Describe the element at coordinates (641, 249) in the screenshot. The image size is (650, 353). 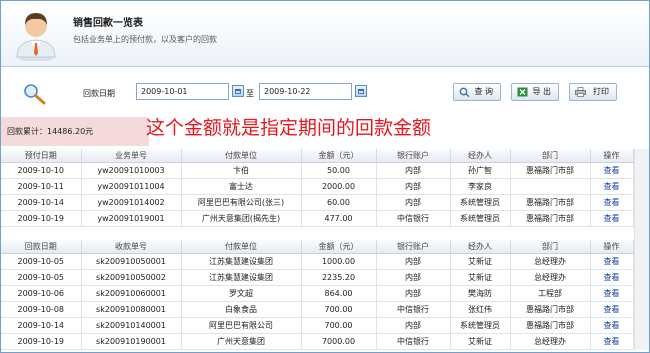
I see `vertical-scrollbar` at that location.